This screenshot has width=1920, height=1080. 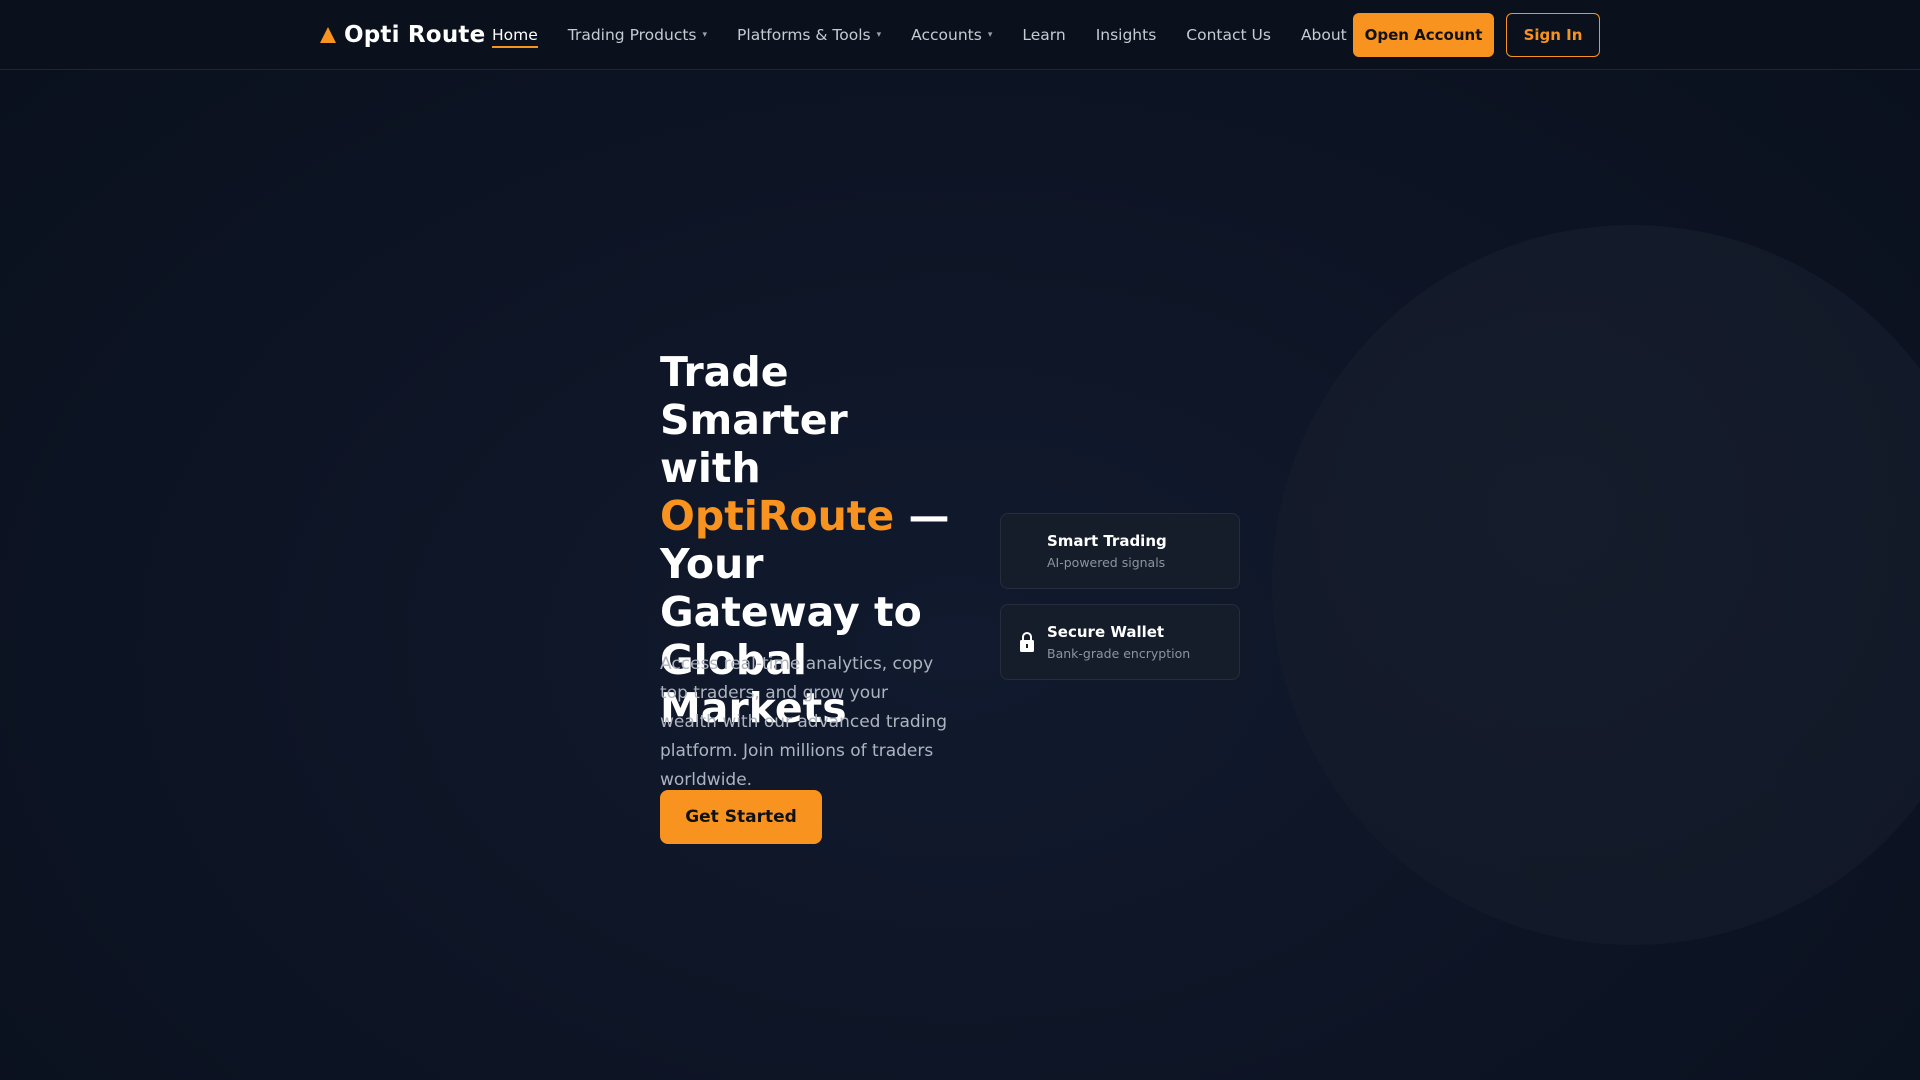 I want to click on nav-item-label: Learn, so click(x=1044, y=35).